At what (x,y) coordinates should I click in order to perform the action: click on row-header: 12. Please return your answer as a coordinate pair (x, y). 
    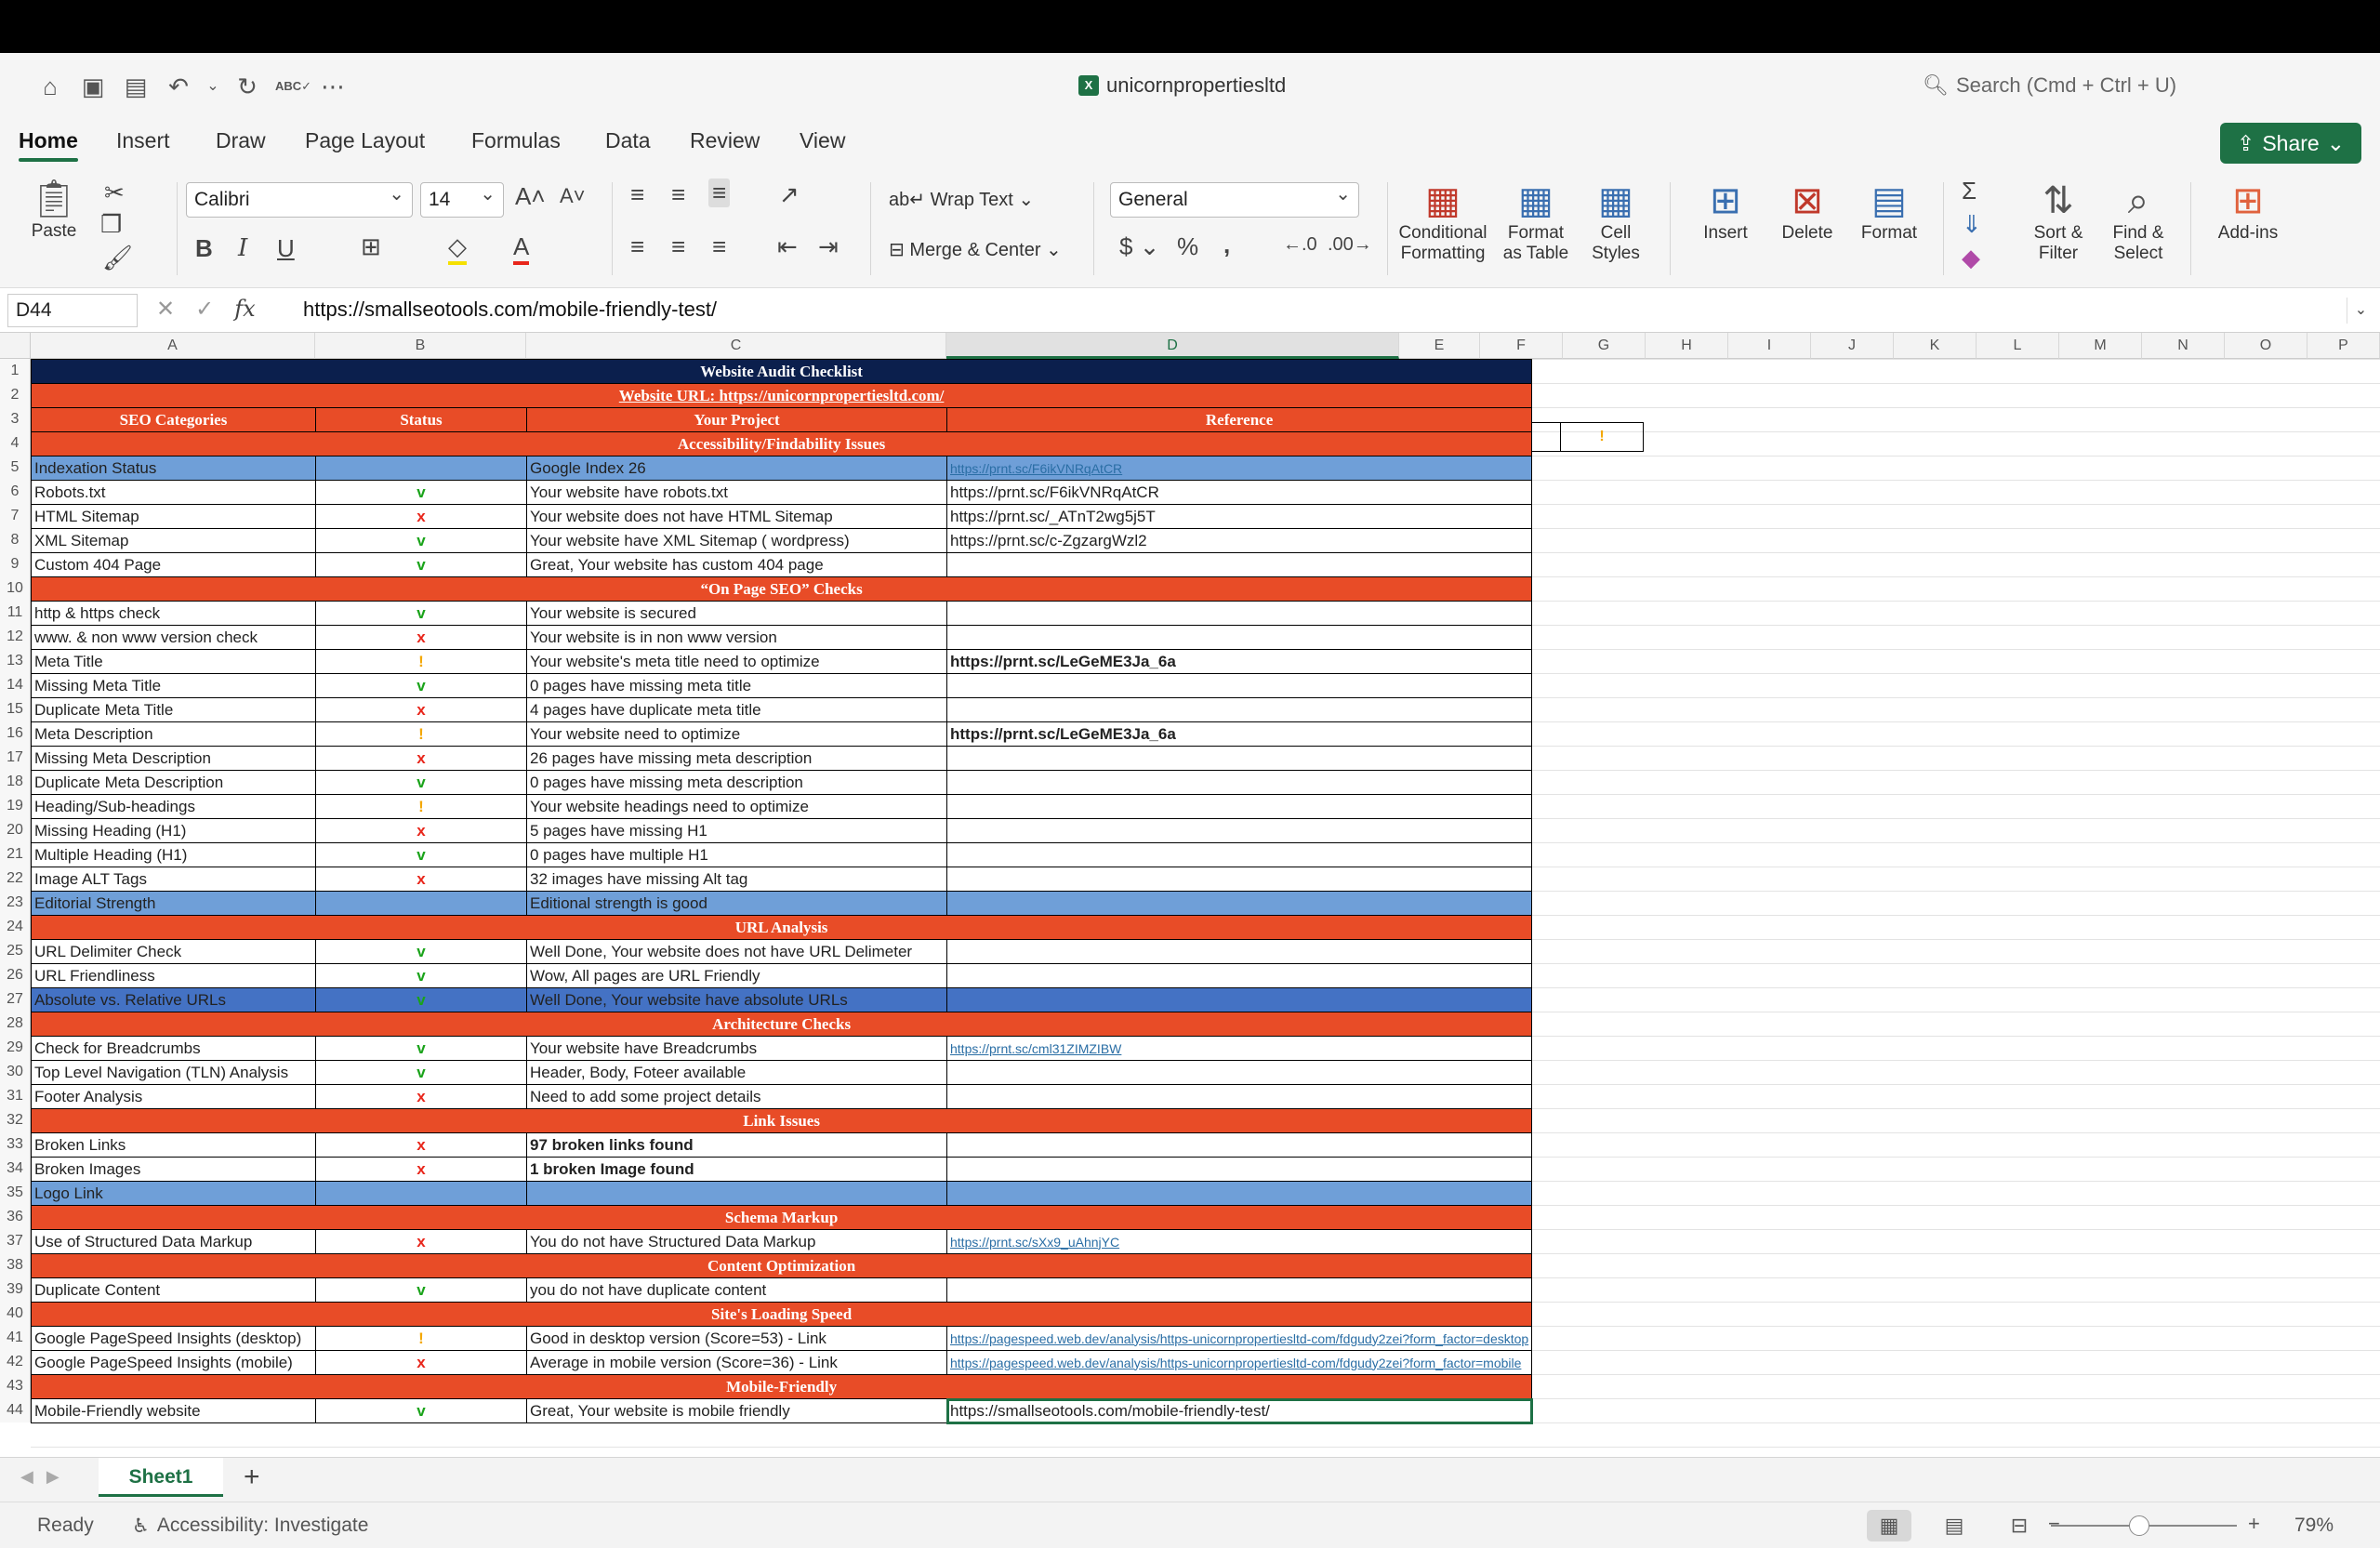
    Looking at the image, I should click on (15, 637).